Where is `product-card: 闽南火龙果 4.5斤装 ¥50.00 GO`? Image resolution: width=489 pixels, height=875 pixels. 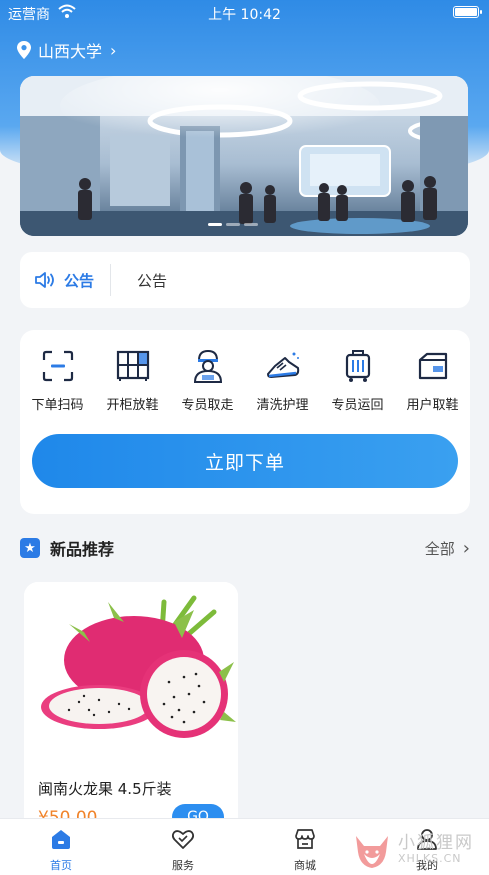
product-card: 闽南火龙果 4.5斤装 ¥50.00 GO is located at coordinates (131, 707).